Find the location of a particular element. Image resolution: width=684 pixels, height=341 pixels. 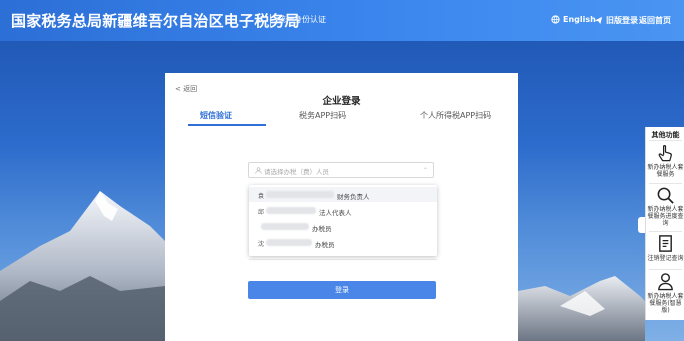

search-icon is located at coordinates (665, 195).